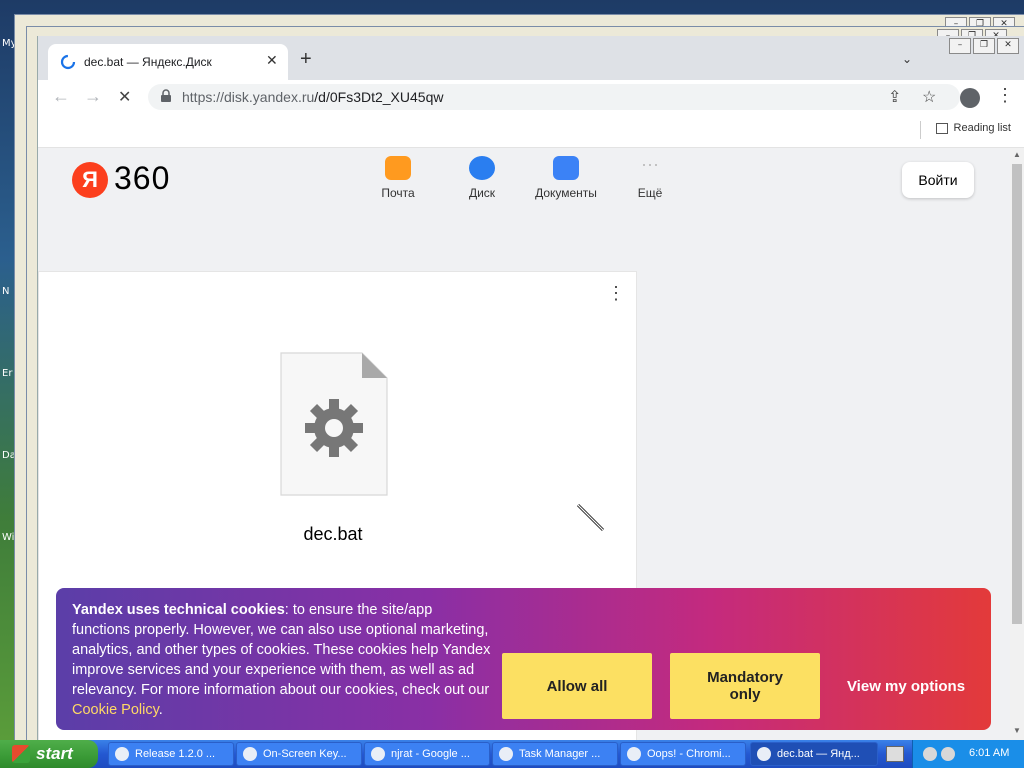 The height and width of the screenshot is (768, 1024). Describe the element at coordinates (90, 180) in the screenshot. I see `yandex-logo-icon: Я` at that location.